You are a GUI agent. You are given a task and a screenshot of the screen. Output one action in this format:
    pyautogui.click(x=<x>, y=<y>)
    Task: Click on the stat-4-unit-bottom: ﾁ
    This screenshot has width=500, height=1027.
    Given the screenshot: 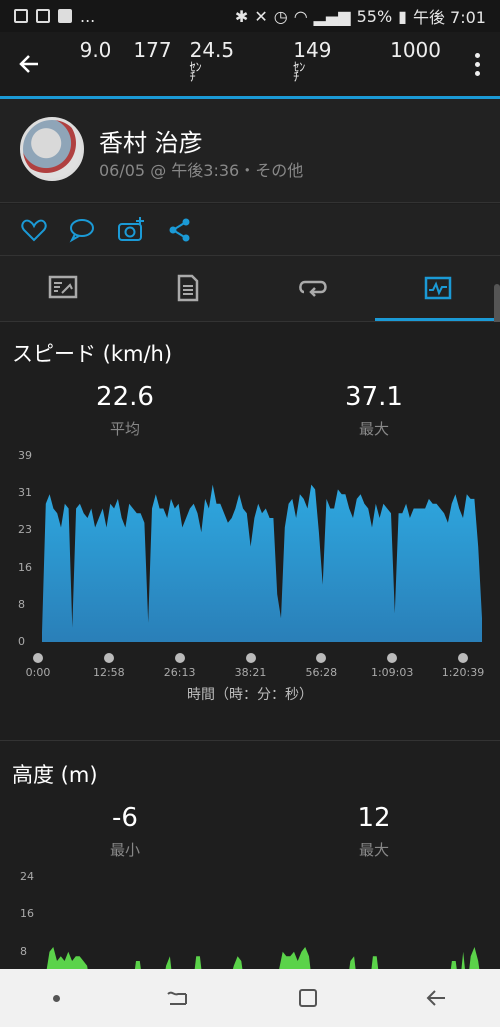 What is the action you would take?
    pyautogui.click(x=296, y=77)
    